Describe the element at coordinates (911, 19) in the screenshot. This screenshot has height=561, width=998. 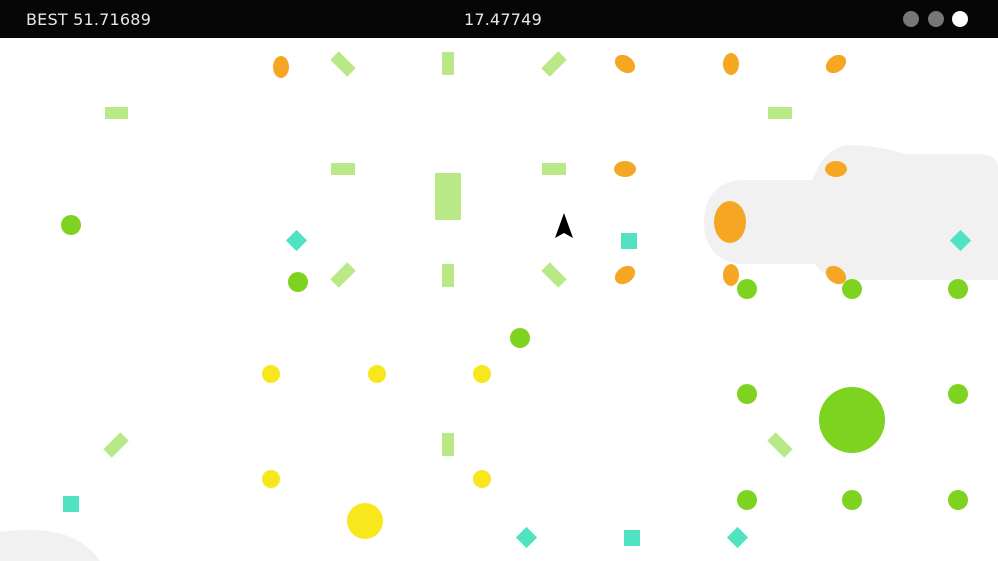
I see `minimize-dot-icon` at that location.